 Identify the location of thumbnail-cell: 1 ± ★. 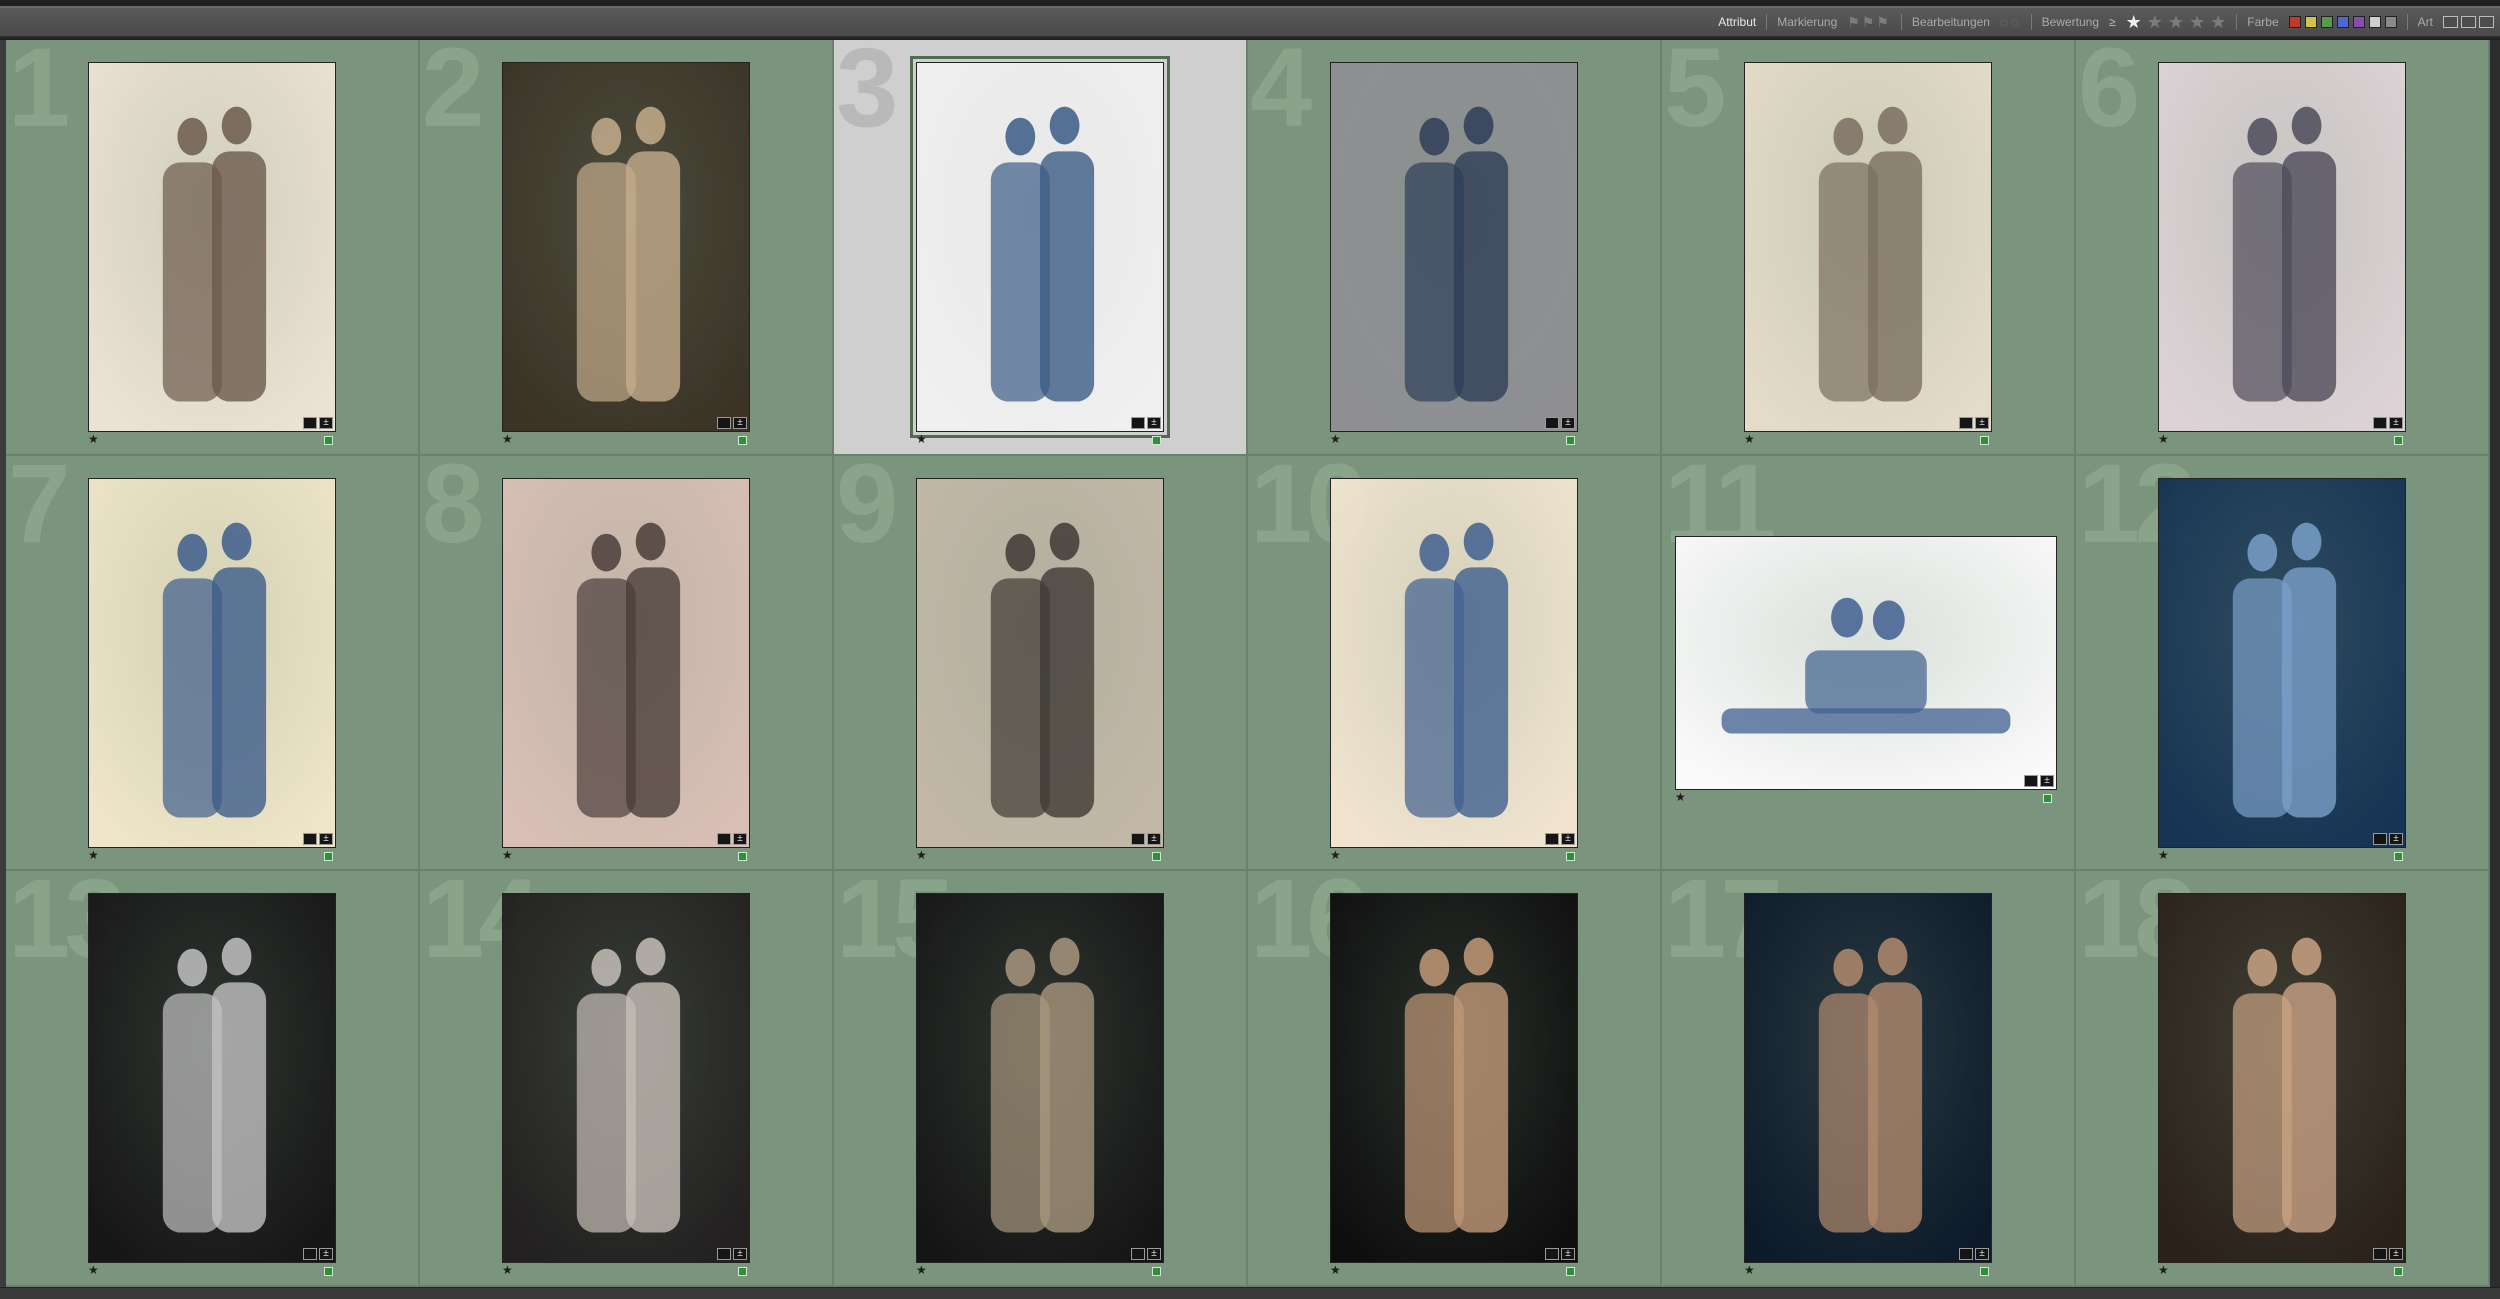
(213, 248).